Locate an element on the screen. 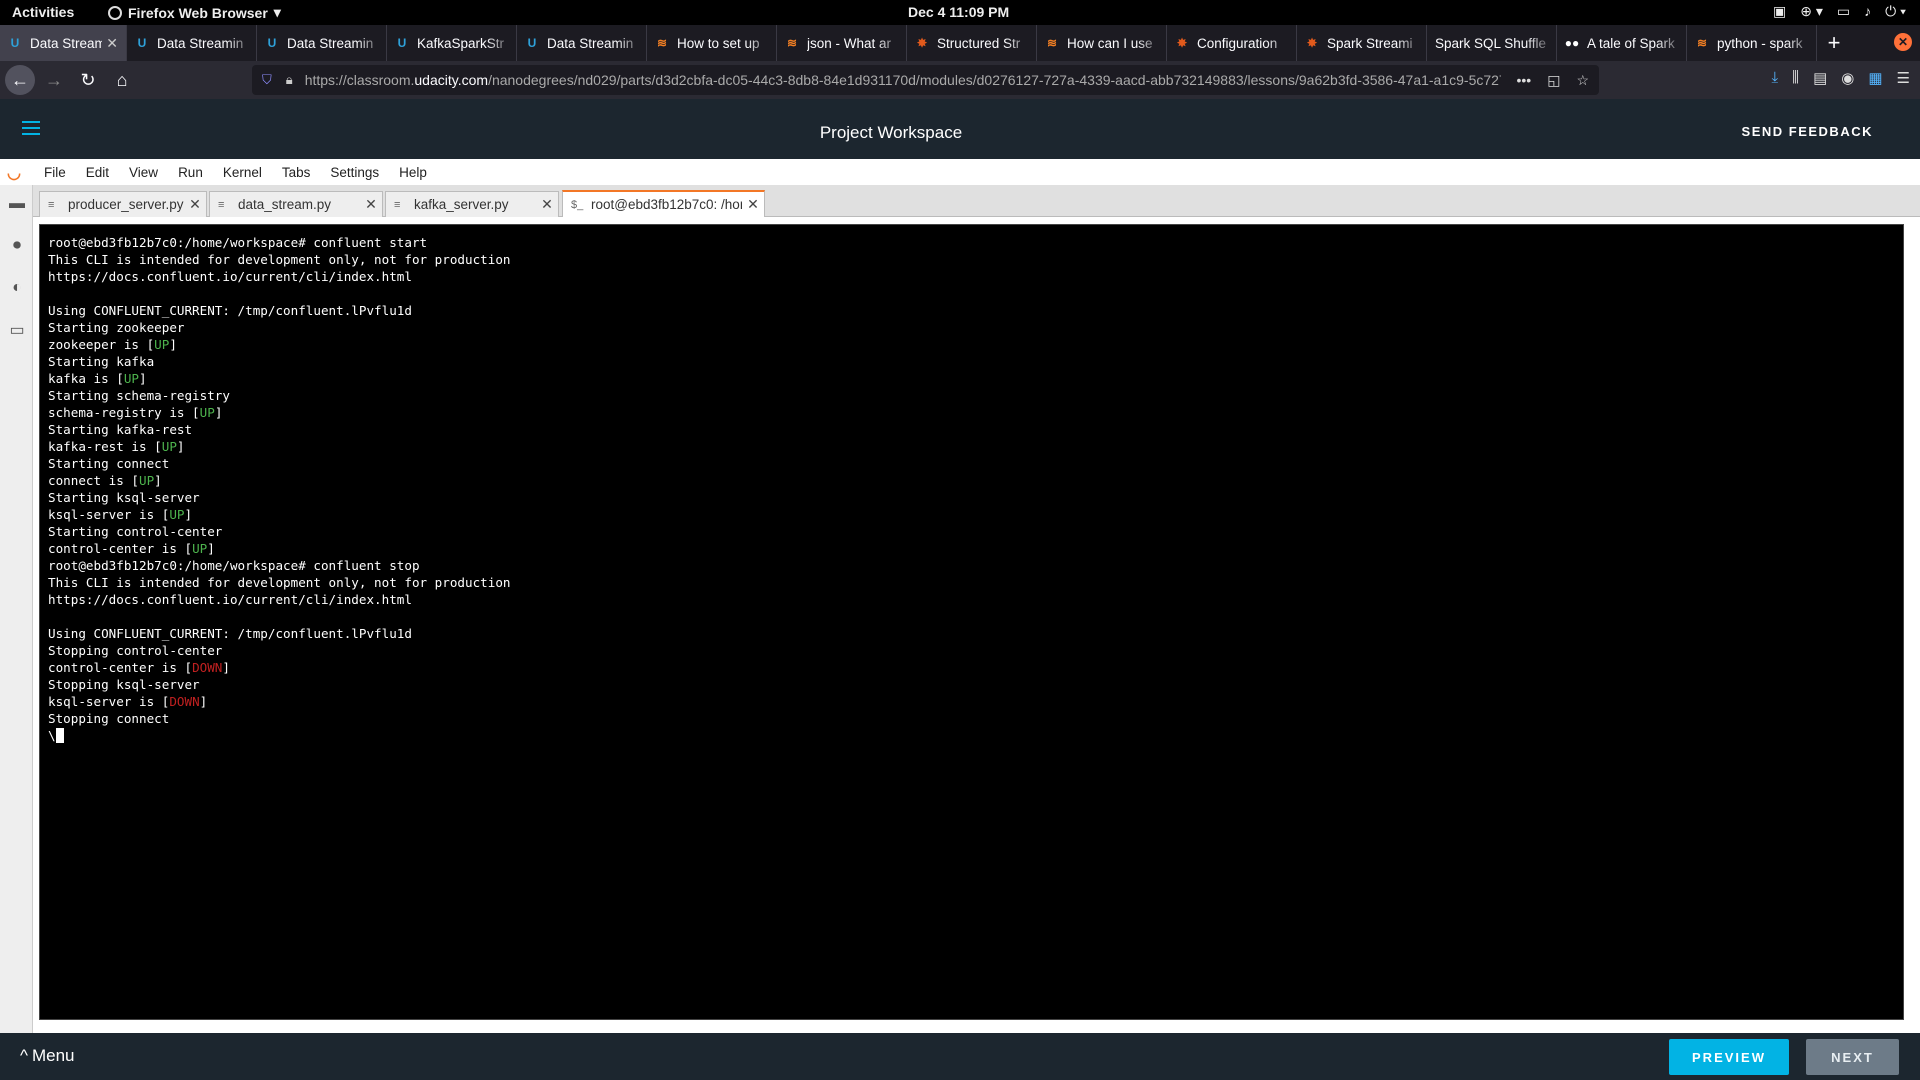 Image resolution: width=1920 pixels, height=1080 pixels. tabs-icon: ▭ is located at coordinates (17, 330).